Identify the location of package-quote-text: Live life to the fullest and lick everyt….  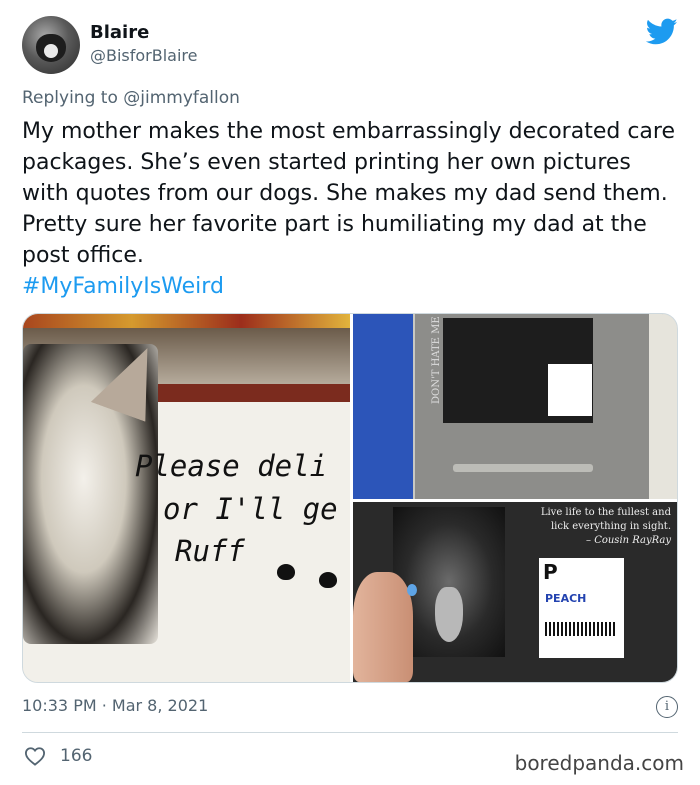
(605, 519).